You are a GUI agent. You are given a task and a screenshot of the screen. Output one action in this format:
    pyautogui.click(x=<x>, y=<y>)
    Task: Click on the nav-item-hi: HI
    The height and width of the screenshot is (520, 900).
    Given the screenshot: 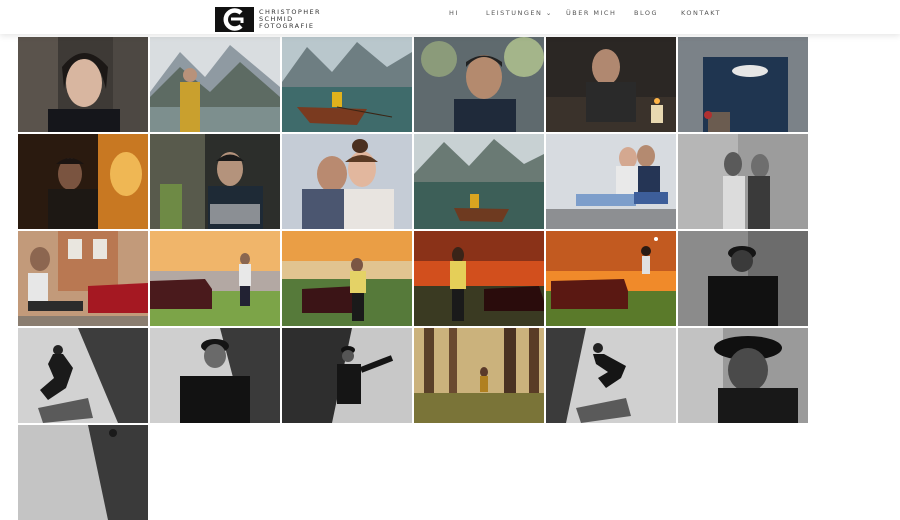 What is the action you would take?
    pyautogui.click(x=454, y=13)
    